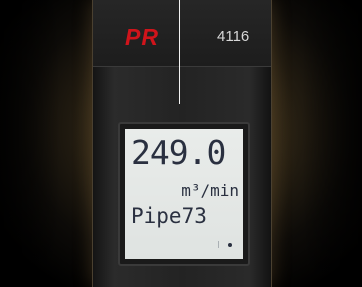 The width and height of the screenshot is (362, 287). I want to click on model-number: 4116, so click(233, 36).